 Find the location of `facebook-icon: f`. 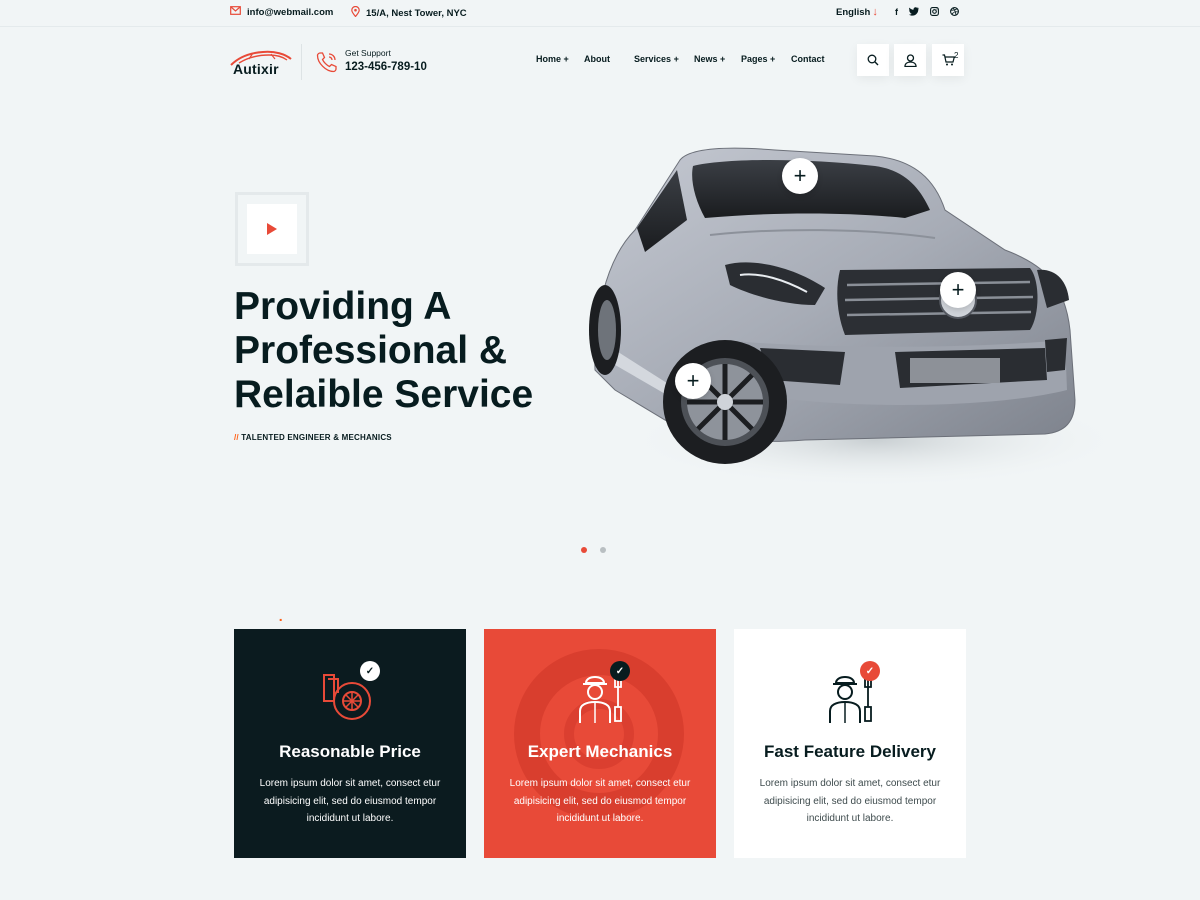

facebook-icon: f is located at coordinates (896, 12).